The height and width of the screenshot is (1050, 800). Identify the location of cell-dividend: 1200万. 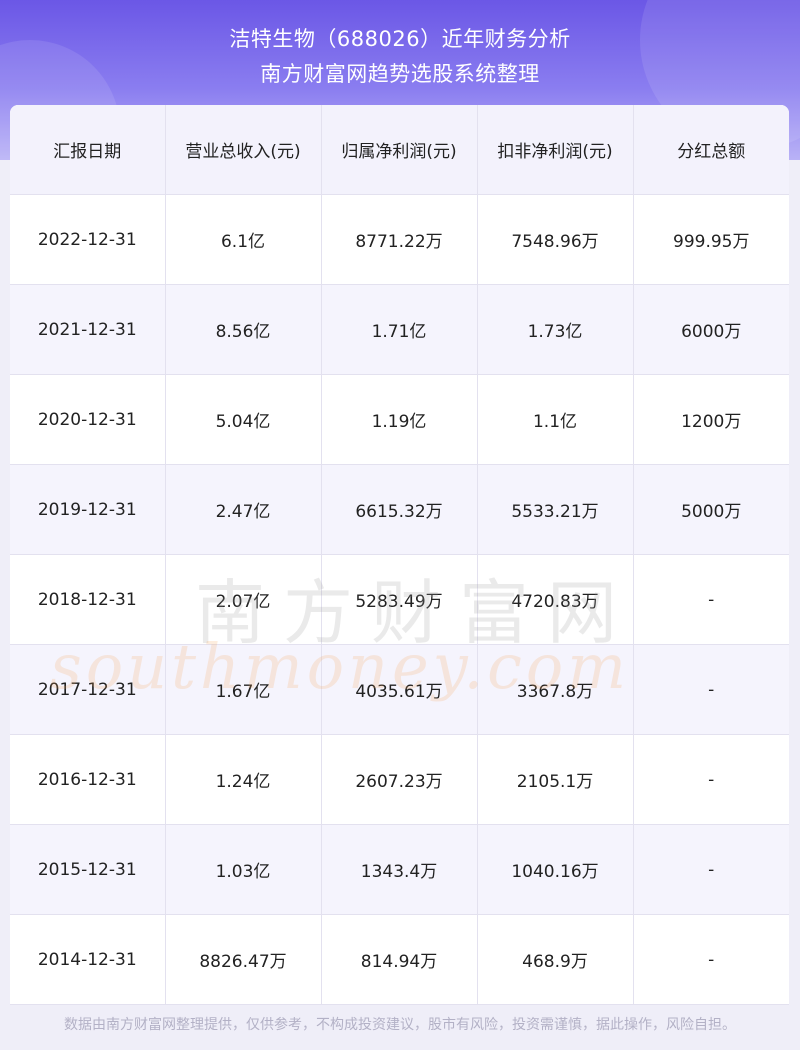
(711, 419).